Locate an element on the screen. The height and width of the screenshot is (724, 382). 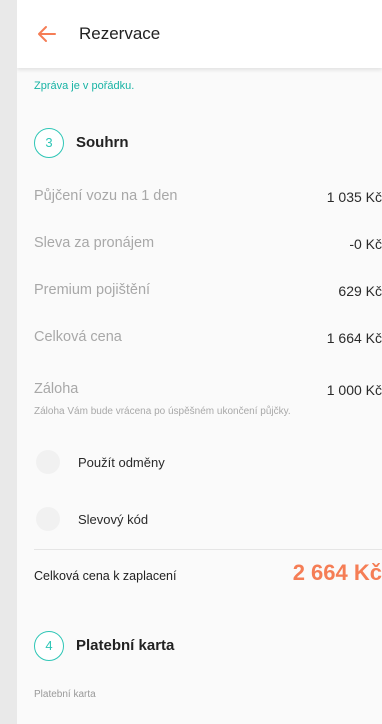
use-rewards-radio is located at coordinates (48, 462).